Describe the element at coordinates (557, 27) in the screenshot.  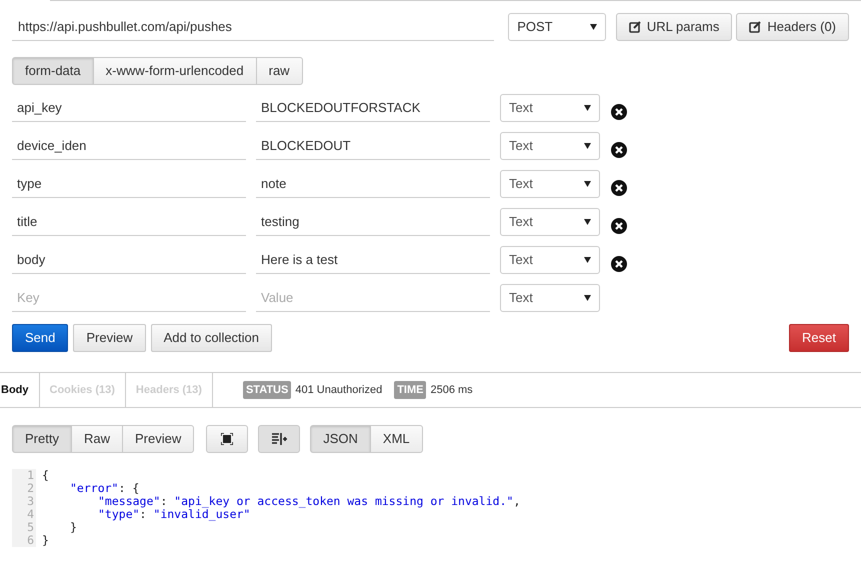
I see `method-select: POST` at that location.